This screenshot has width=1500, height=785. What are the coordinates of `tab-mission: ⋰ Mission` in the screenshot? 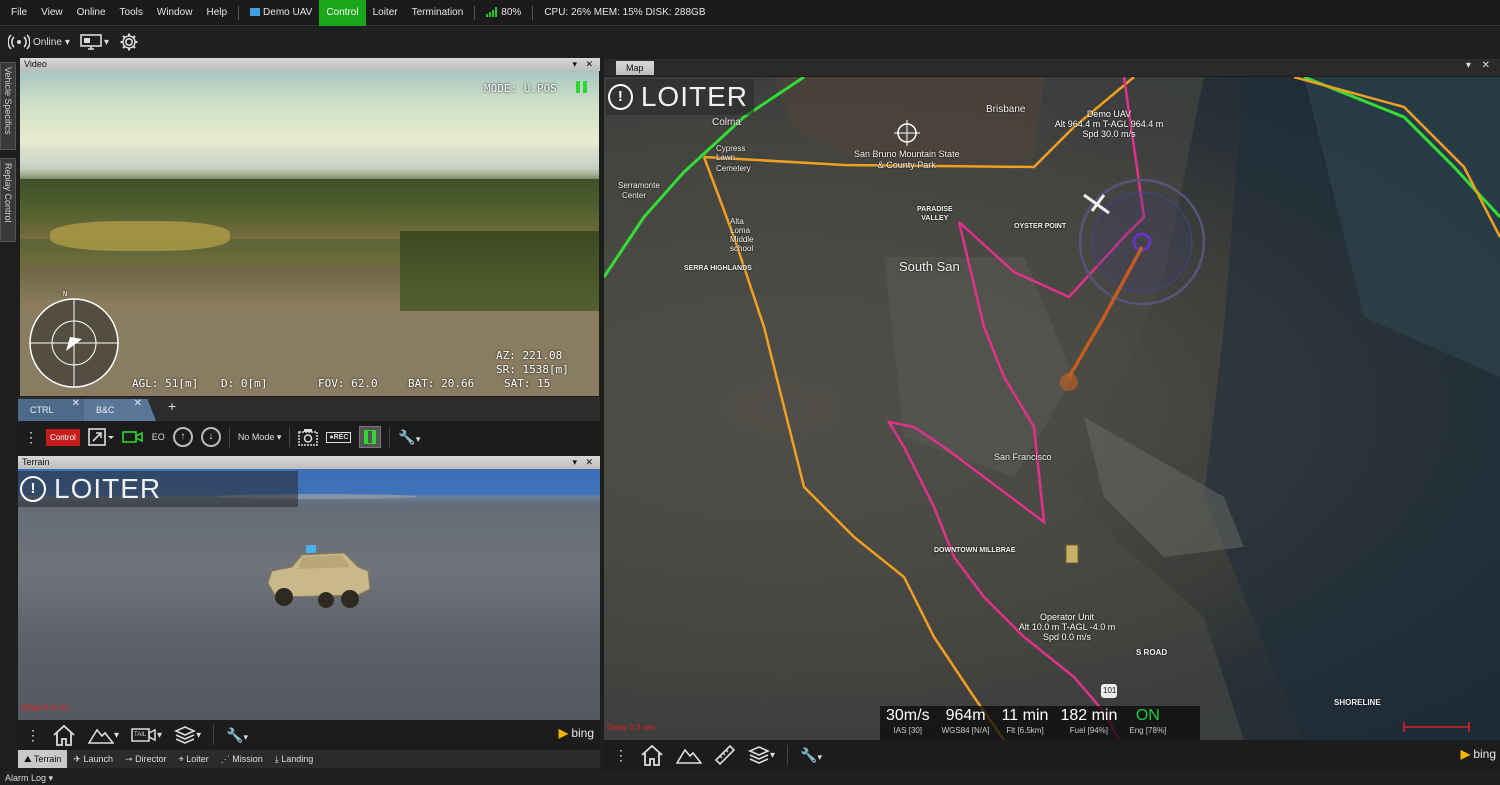 It's located at (242, 759).